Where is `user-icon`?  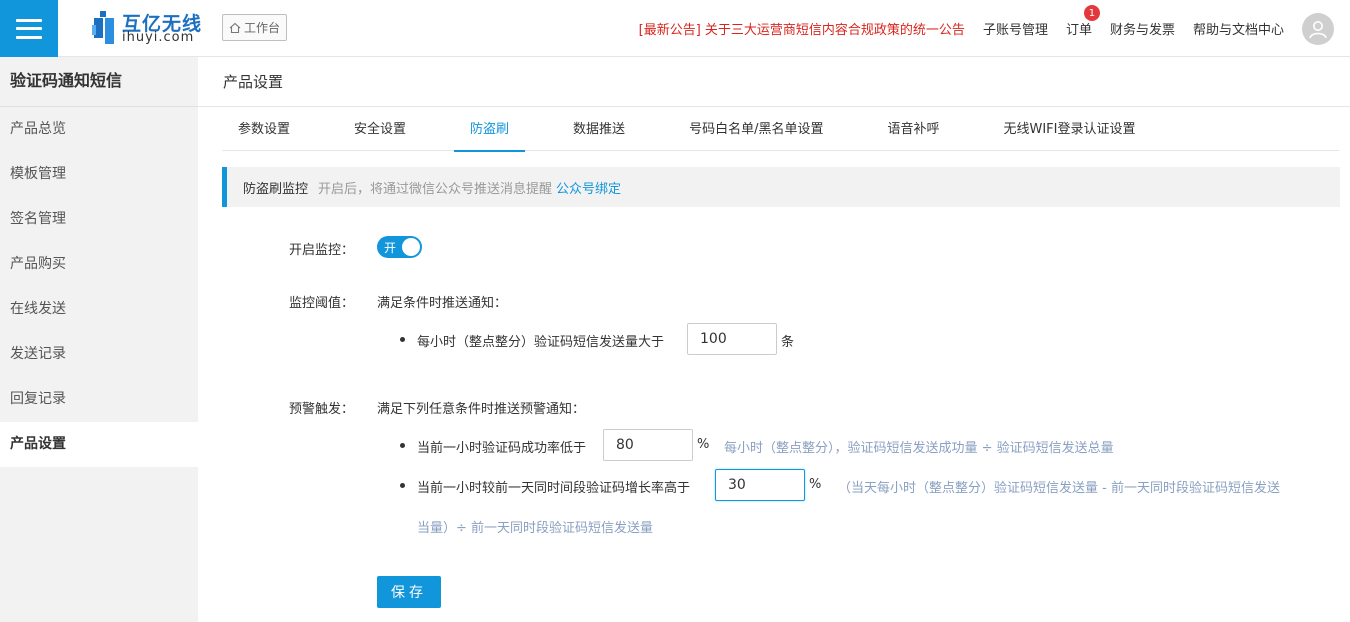
user-icon is located at coordinates (1318, 29).